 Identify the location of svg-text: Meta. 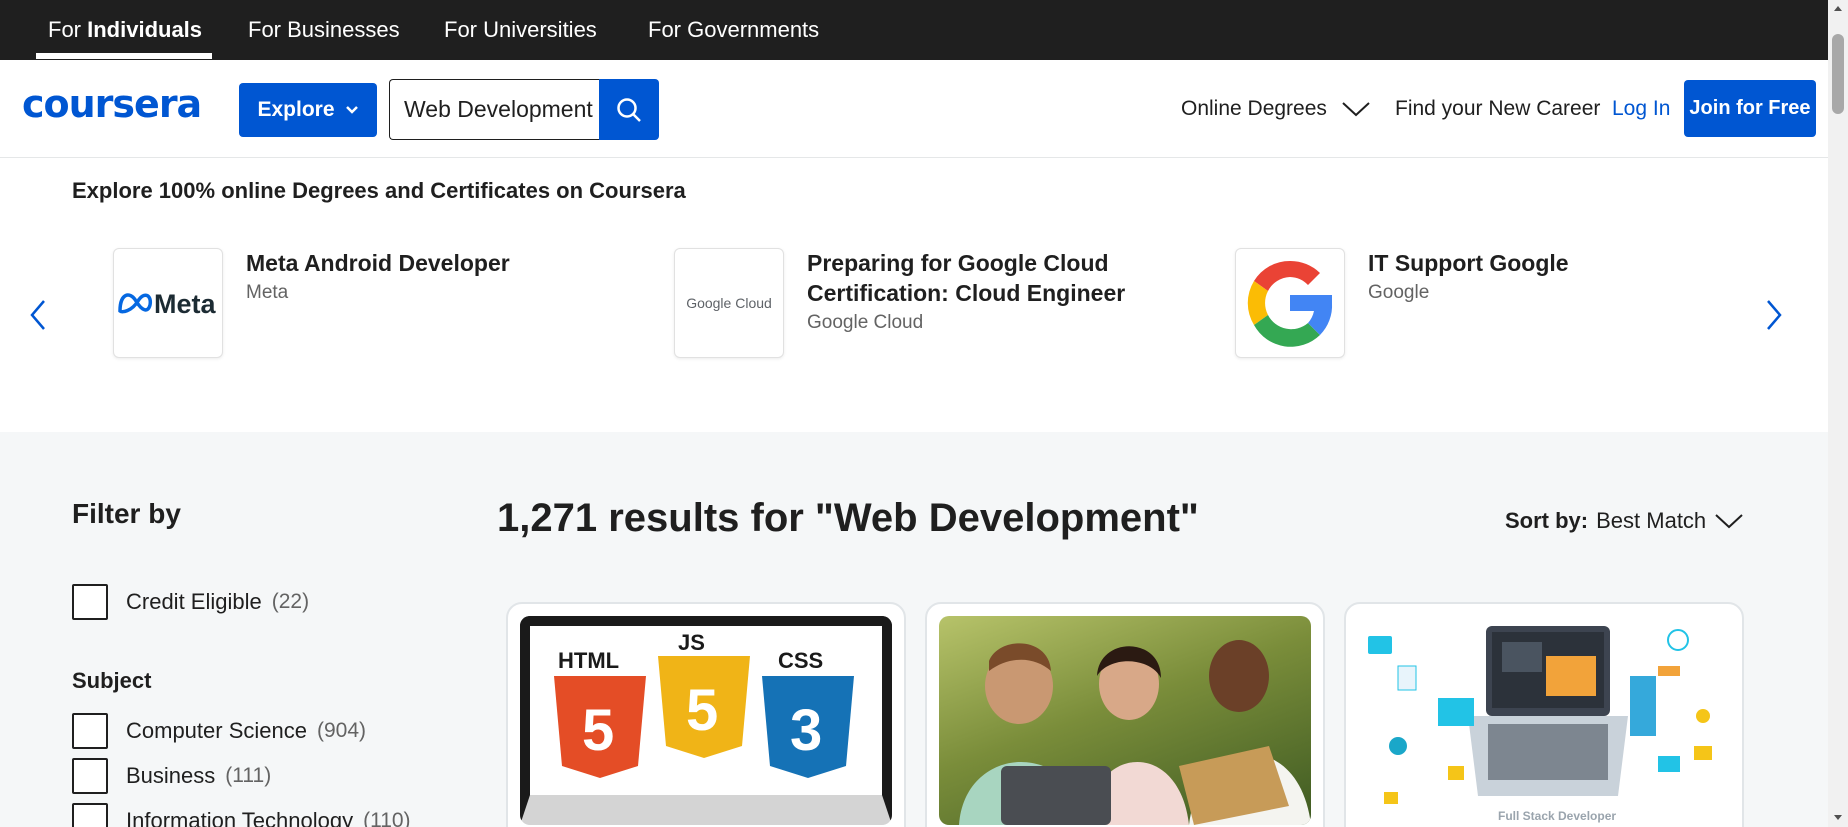
(185, 304).